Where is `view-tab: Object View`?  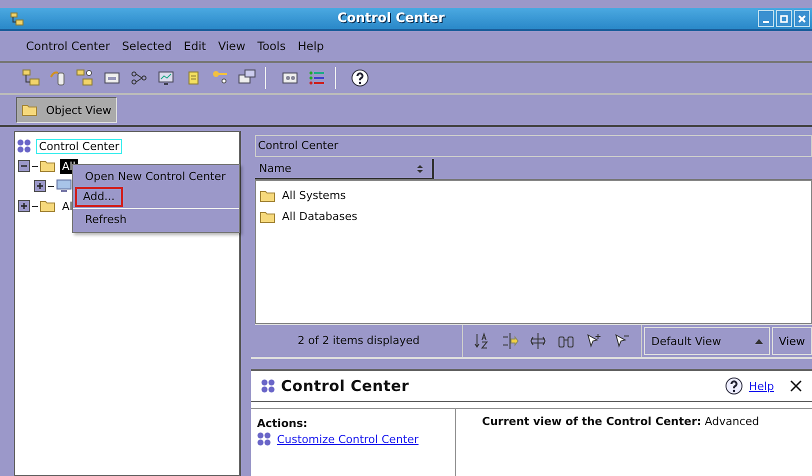 view-tab: Object View is located at coordinates (67, 110).